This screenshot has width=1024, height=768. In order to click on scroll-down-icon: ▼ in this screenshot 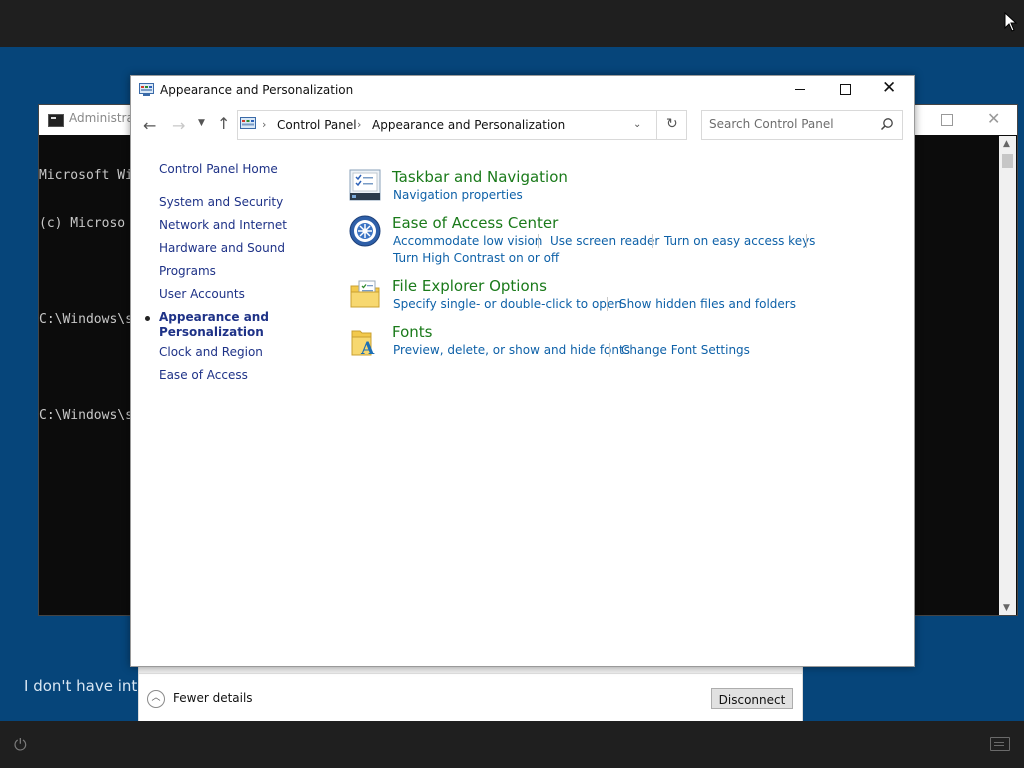, I will do `click(1006, 608)`.